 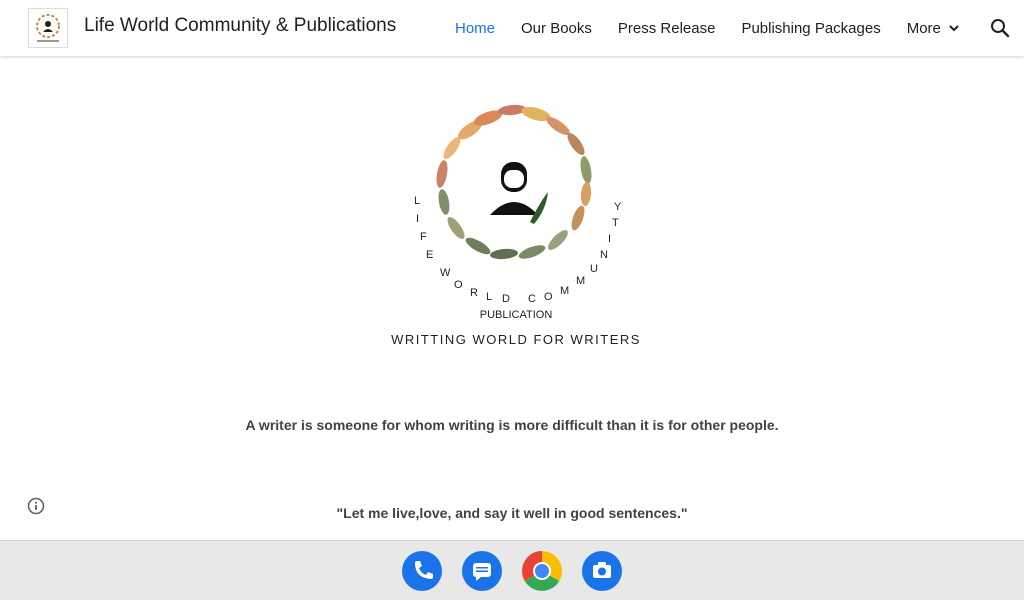 What do you see at coordinates (810, 28) in the screenshot?
I see `nav-publishing-packages: Publishing Packages` at bounding box center [810, 28].